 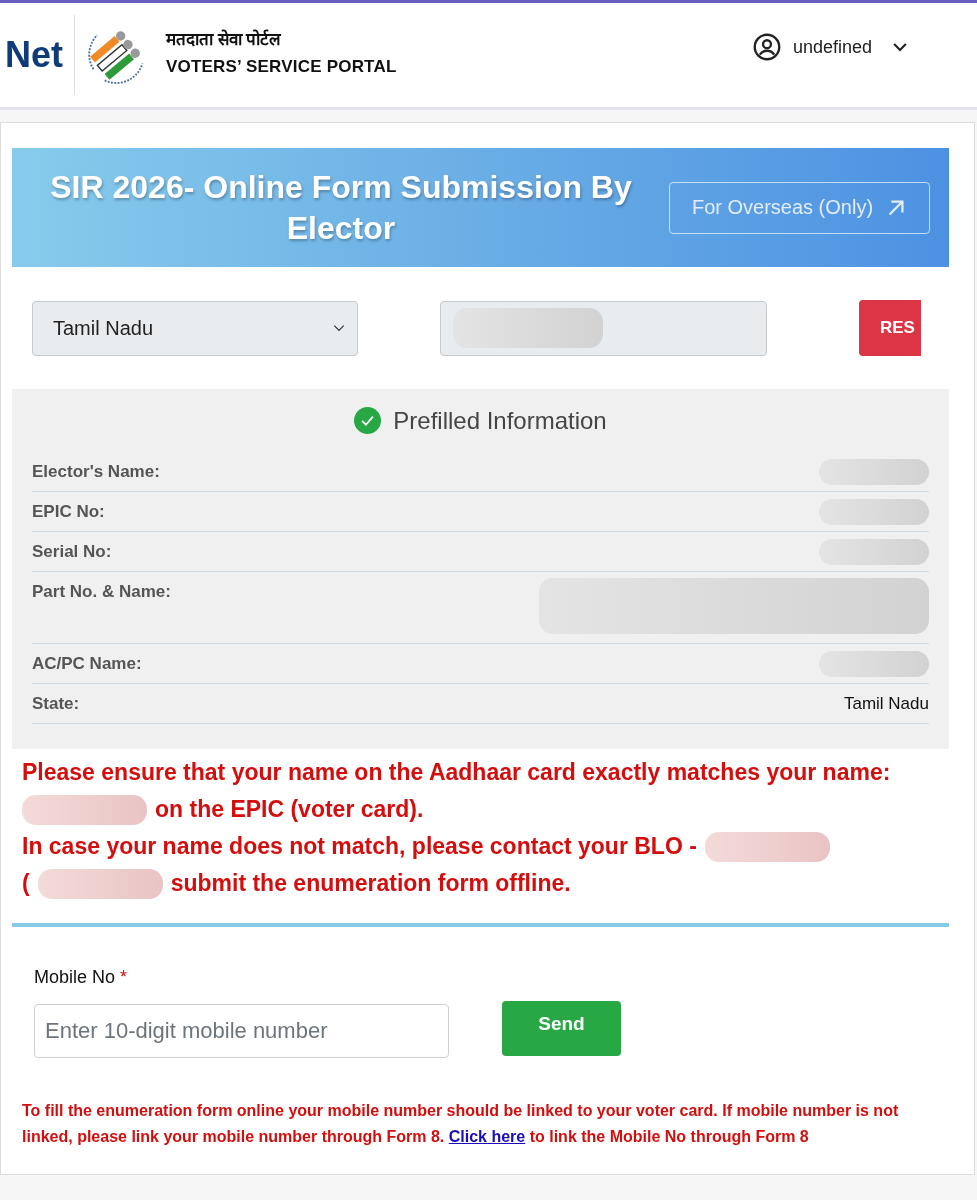 I want to click on field-label: AC/PC Name:, so click(x=87, y=664).